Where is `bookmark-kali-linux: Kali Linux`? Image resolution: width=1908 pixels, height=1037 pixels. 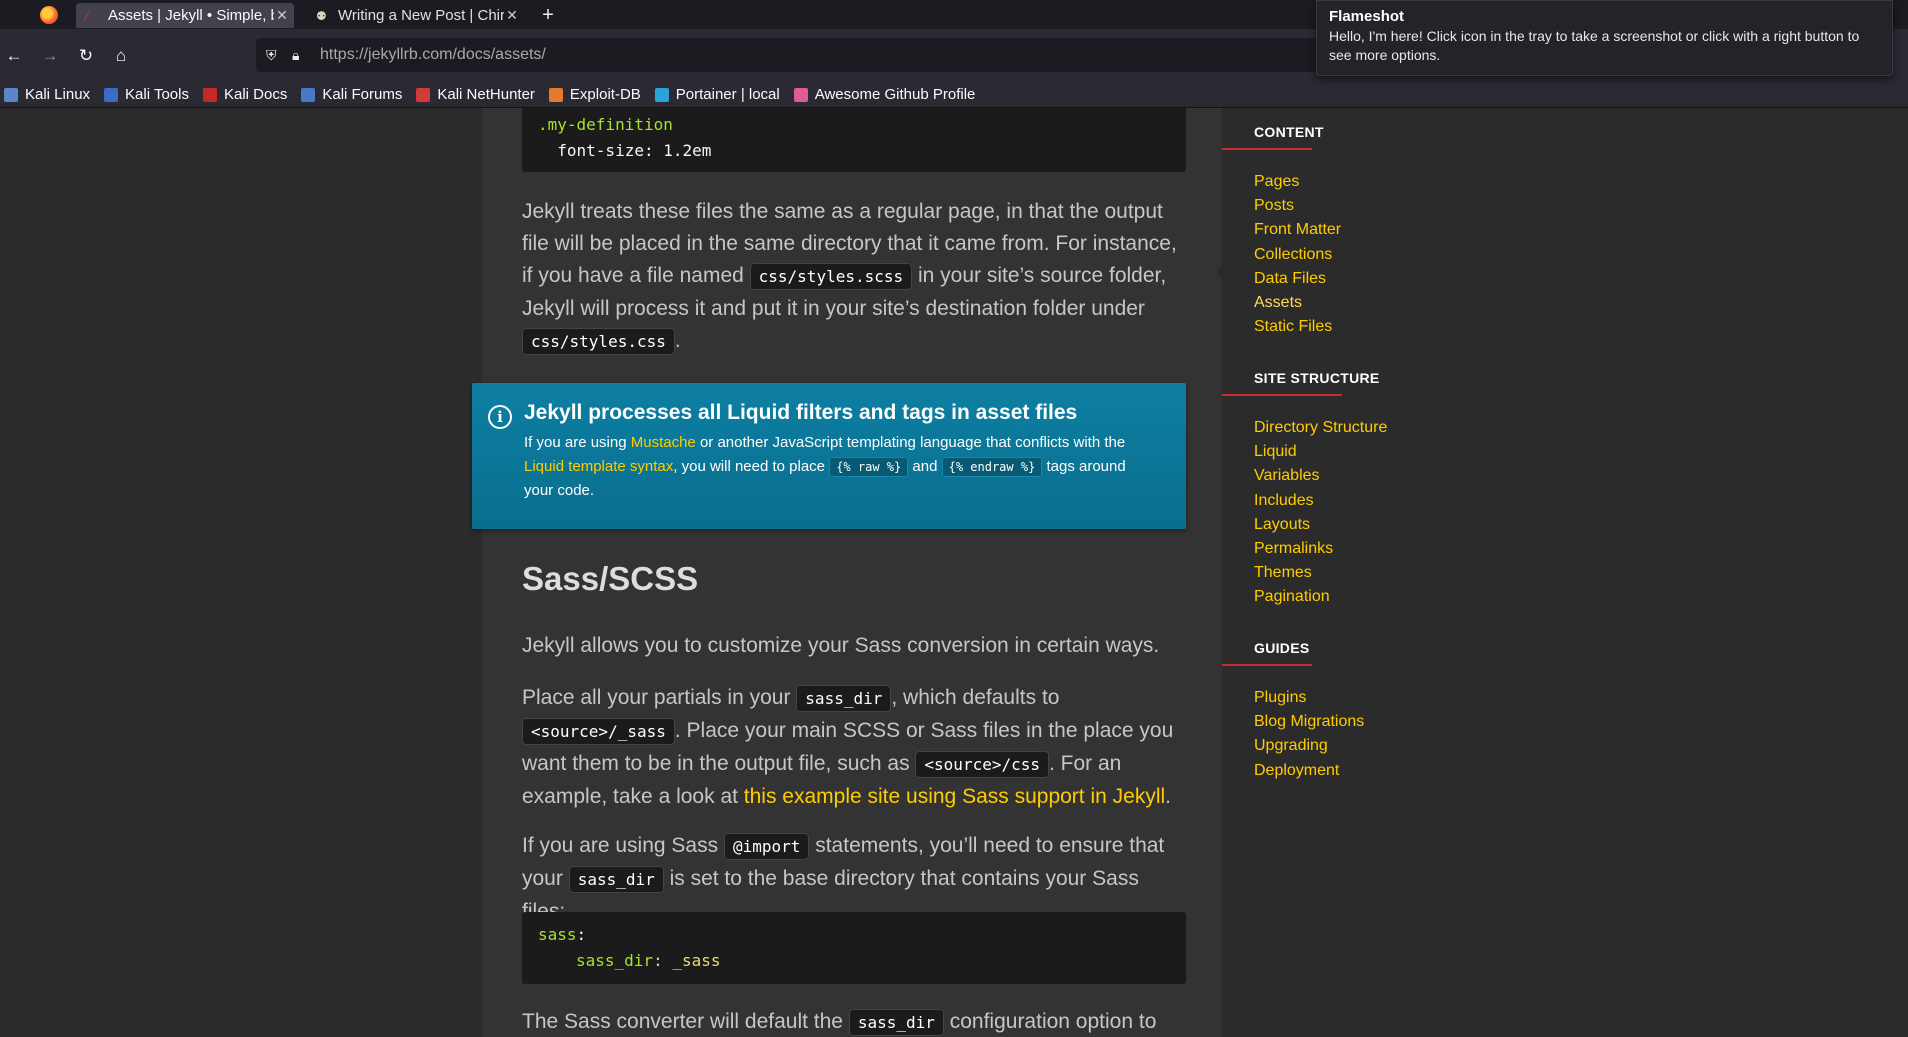
bookmark-kali-linux: Kali Linux is located at coordinates (47, 94).